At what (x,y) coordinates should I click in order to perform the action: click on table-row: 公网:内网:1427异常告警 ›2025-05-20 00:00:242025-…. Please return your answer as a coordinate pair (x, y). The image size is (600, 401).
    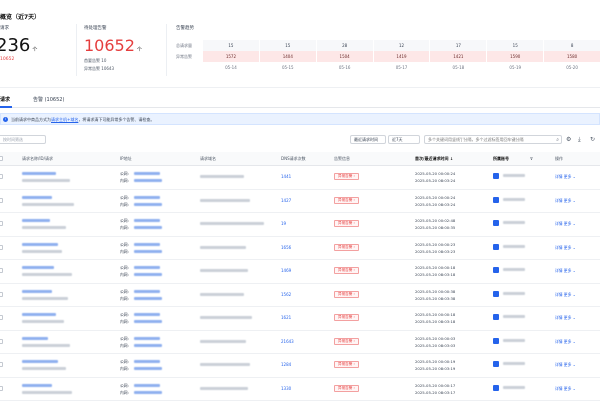
    Looking at the image, I should click on (300, 202).